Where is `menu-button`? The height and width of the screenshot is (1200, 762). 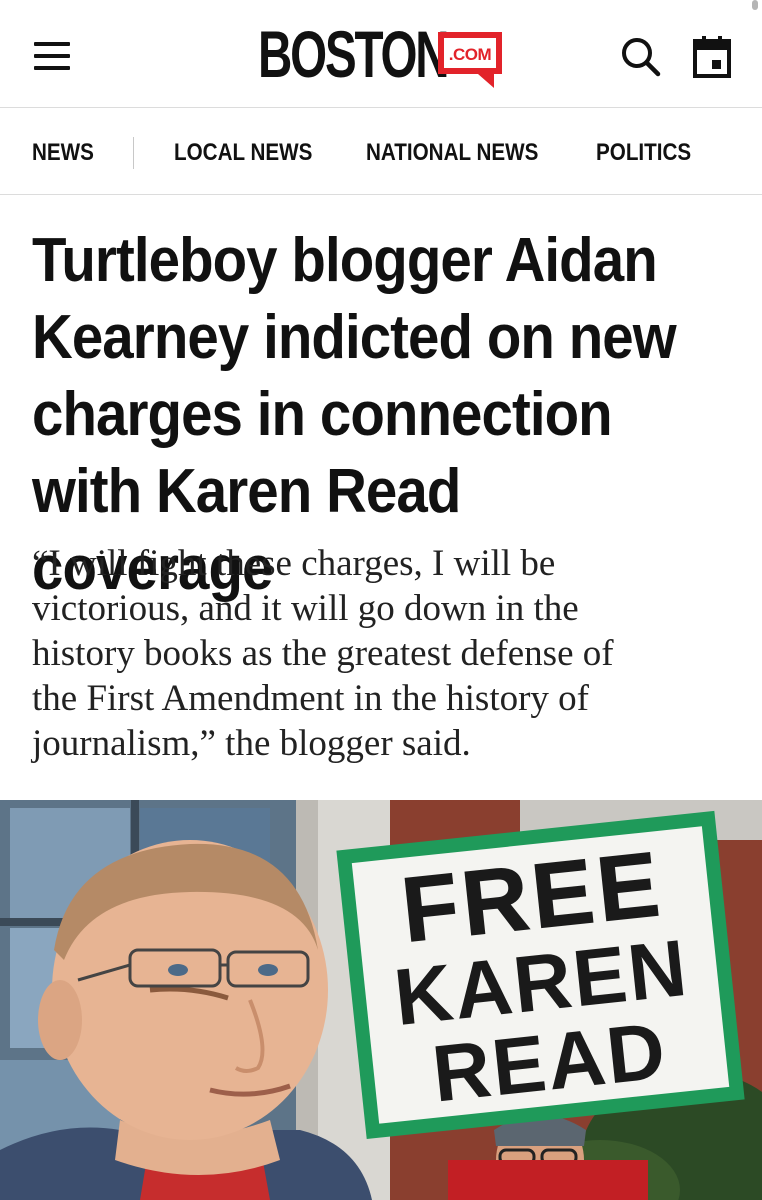
menu-button is located at coordinates (51, 56).